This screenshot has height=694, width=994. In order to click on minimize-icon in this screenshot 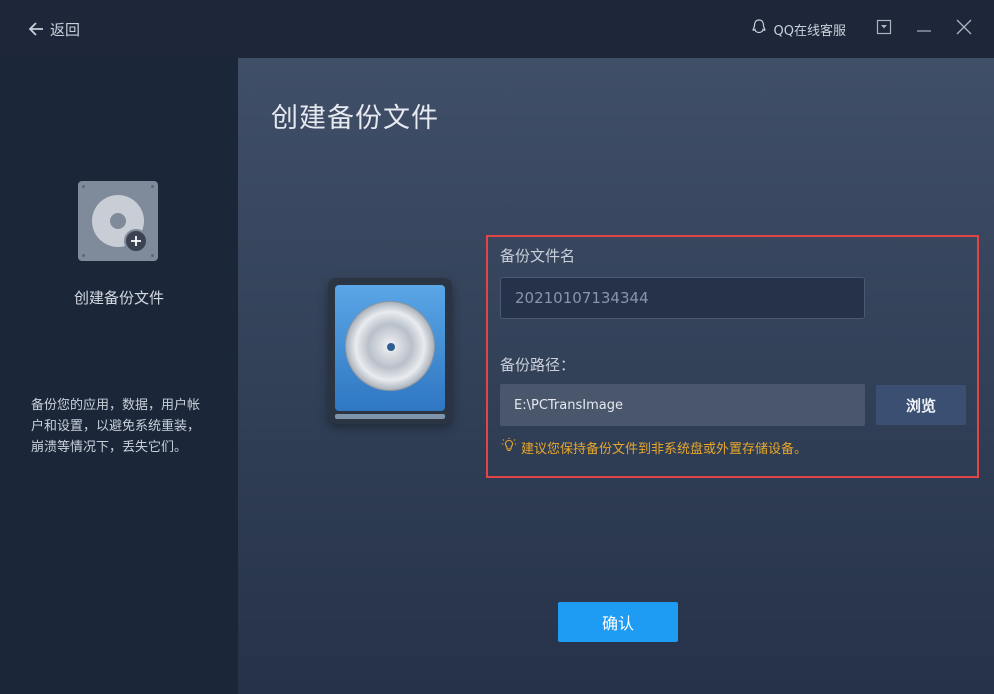, I will do `click(924, 29)`.